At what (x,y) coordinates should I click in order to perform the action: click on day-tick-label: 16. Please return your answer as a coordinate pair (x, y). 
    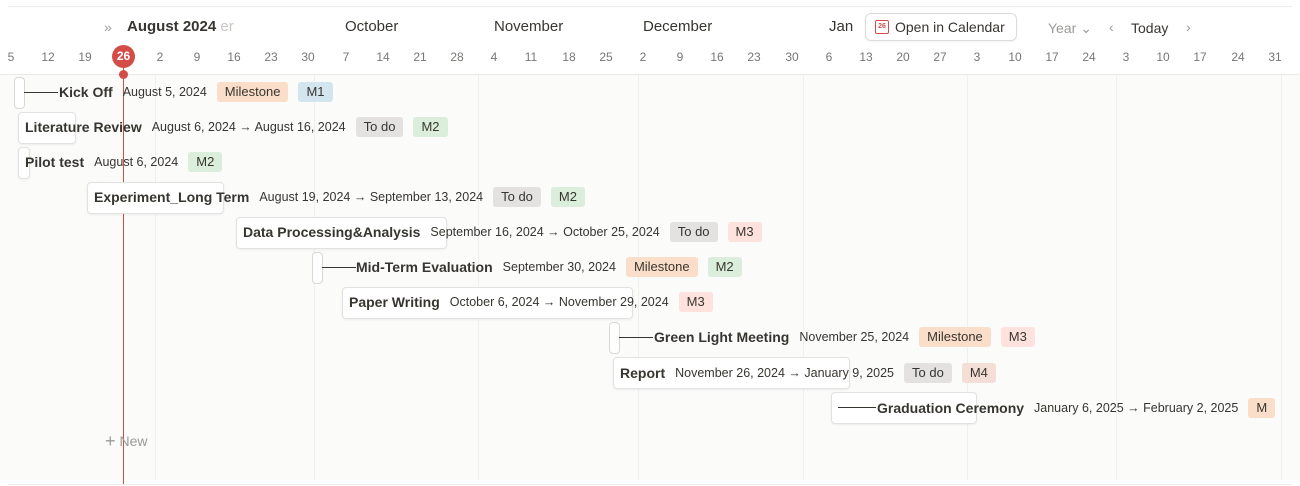
    Looking at the image, I should click on (717, 57).